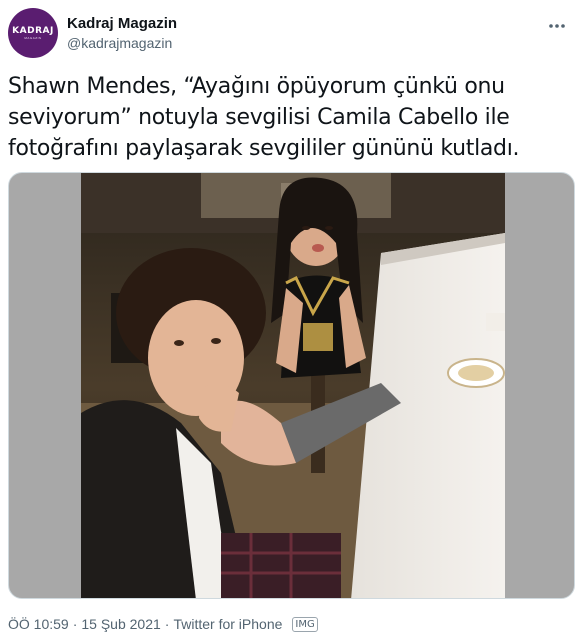  Describe the element at coordinates (122, 23) in the screenshot. I see `display-name: Kadraj Magazin` at that location.